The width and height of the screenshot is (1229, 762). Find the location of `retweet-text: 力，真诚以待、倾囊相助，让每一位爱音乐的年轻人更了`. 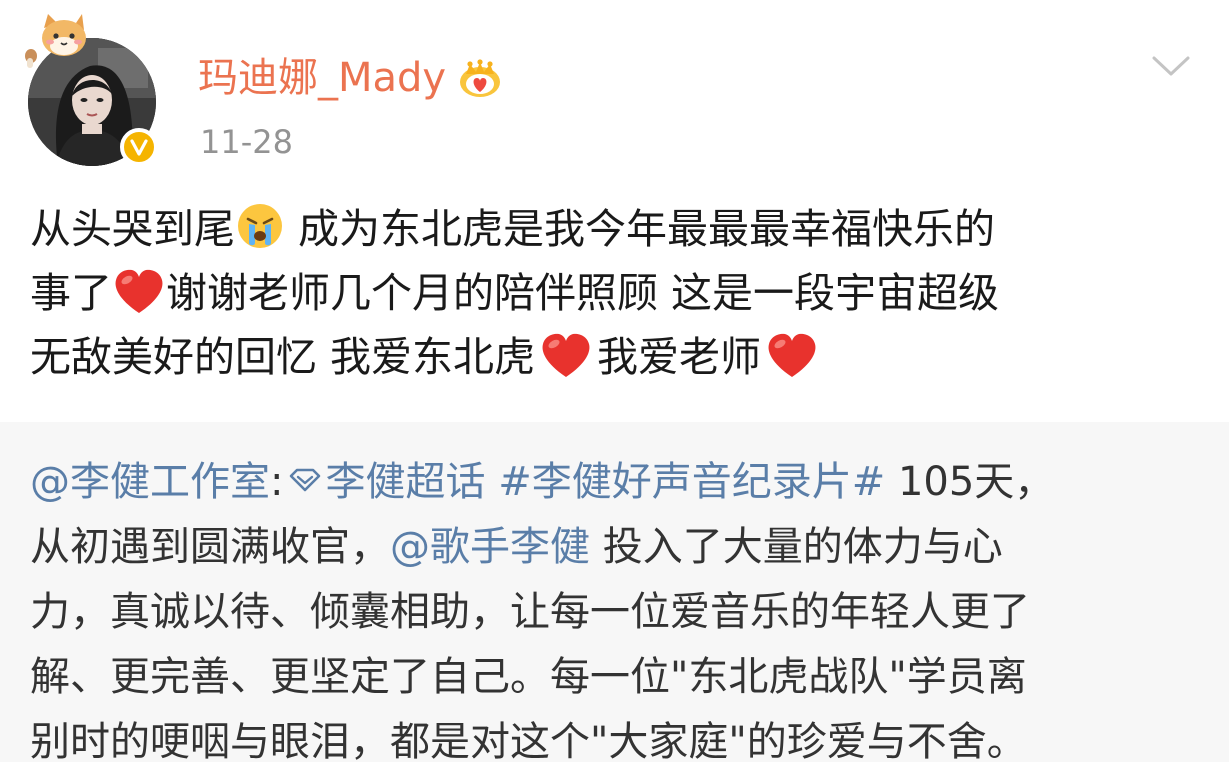

retweet-text: 力，真诚以待、倾囊相助，让每一位爱音乐的年轻人更了 is located at coordinates (530, 612).